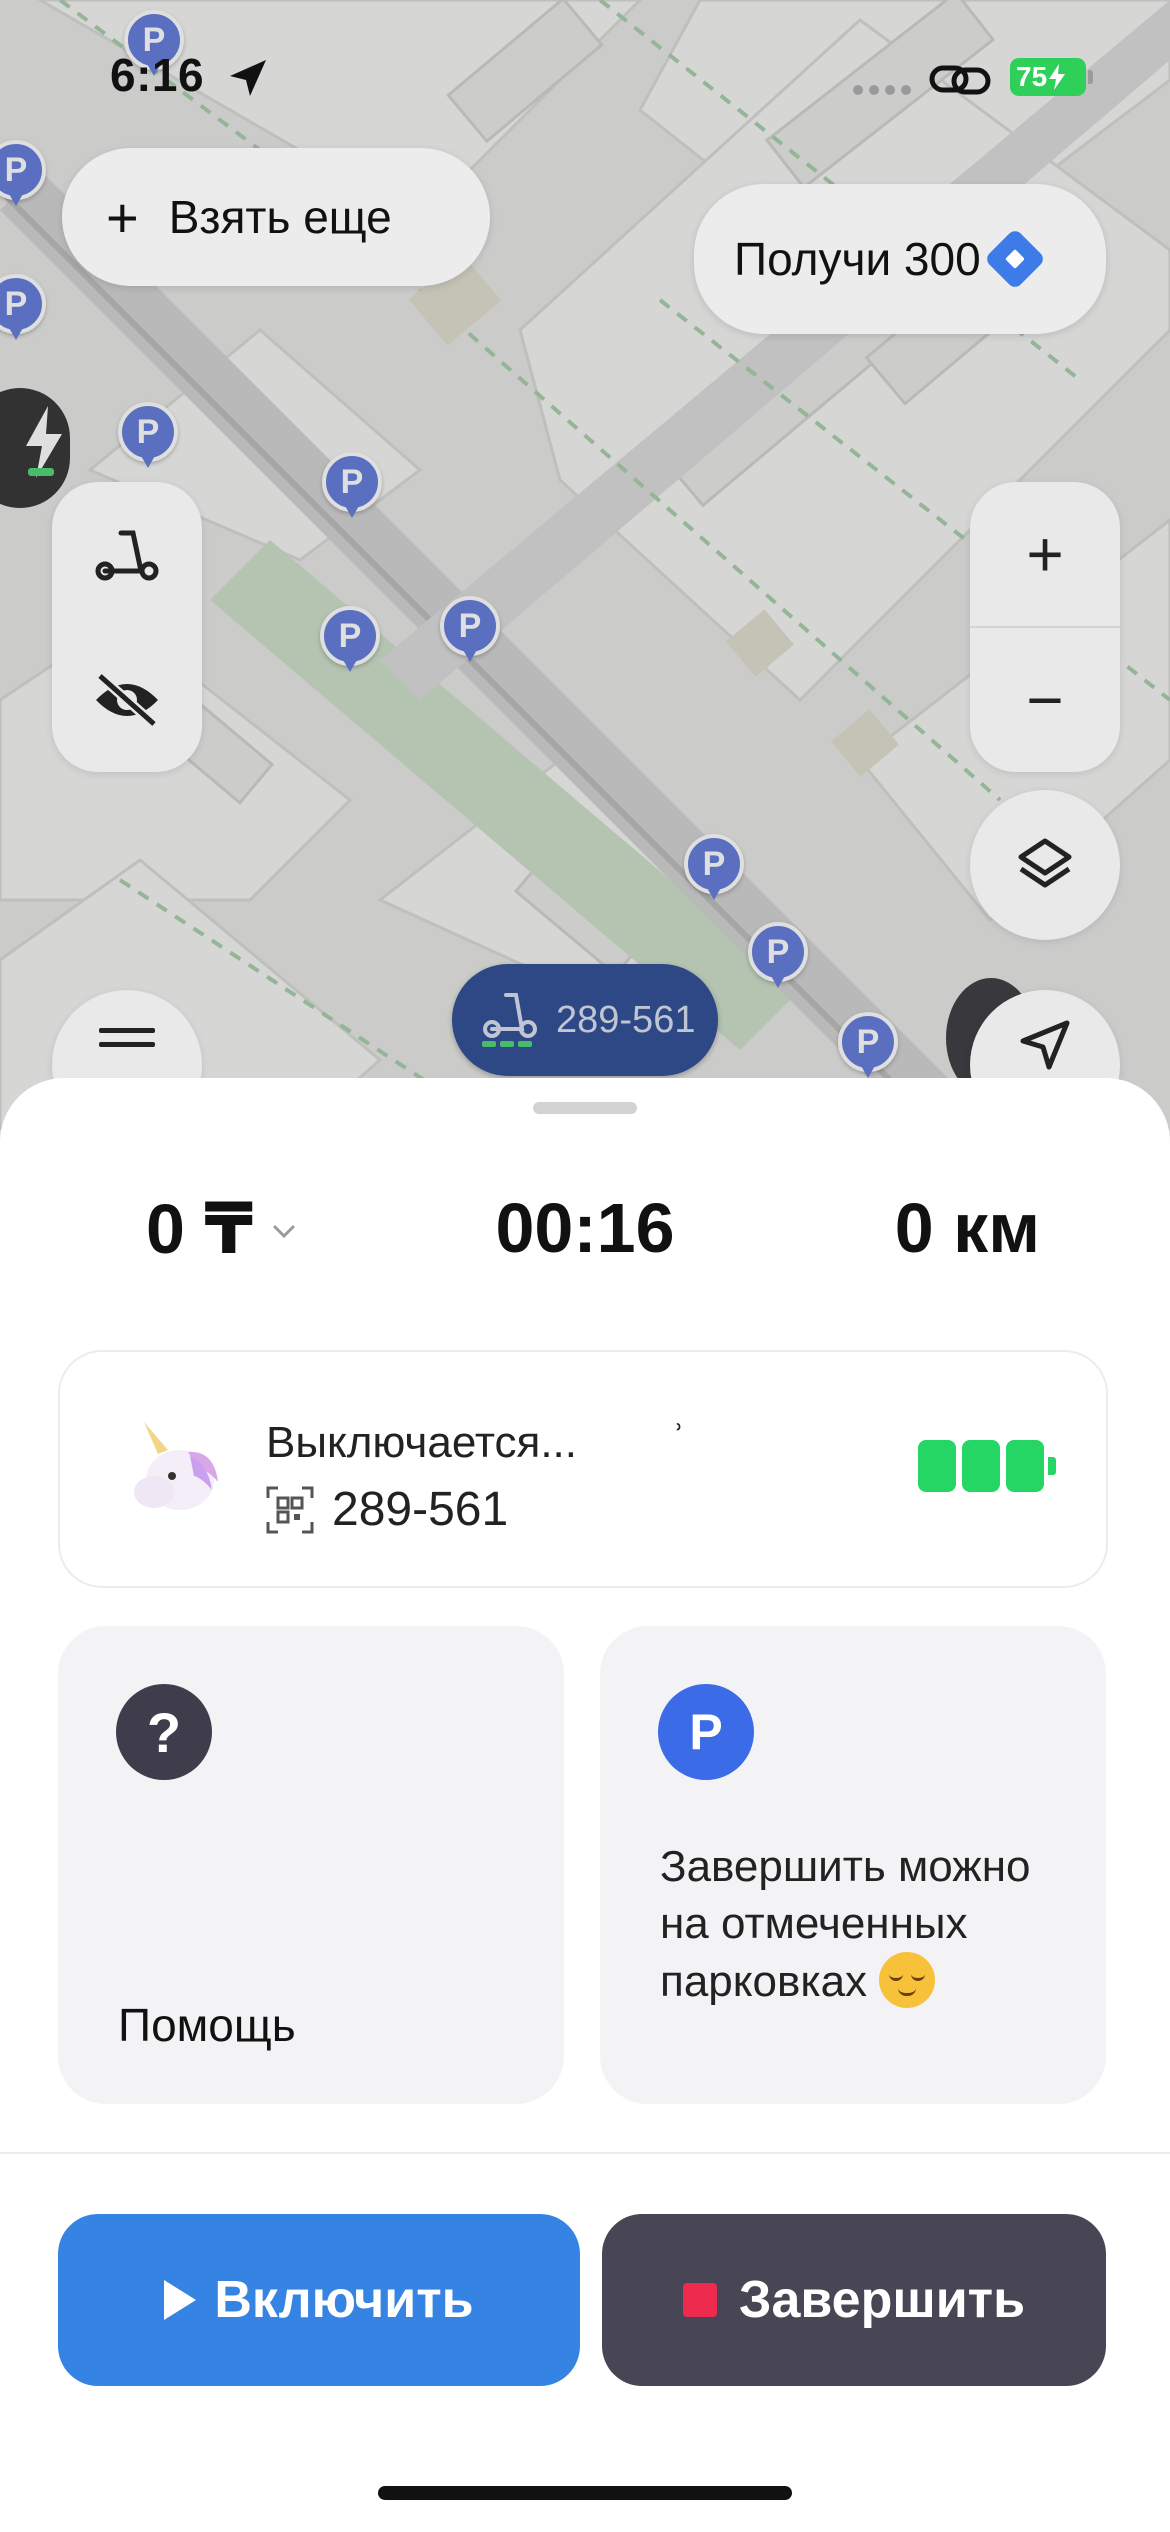  What do you see at coordinates (510, 1015) in the screenshot?
I see `scooter-icon` at bounding box center [510, 1015].